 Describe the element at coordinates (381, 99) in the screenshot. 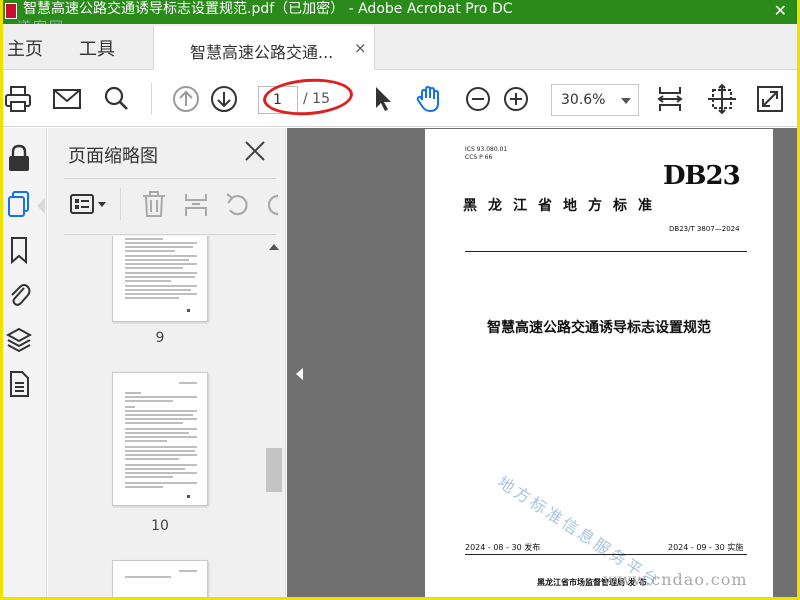

I see `select-cursor-icon` at that location.